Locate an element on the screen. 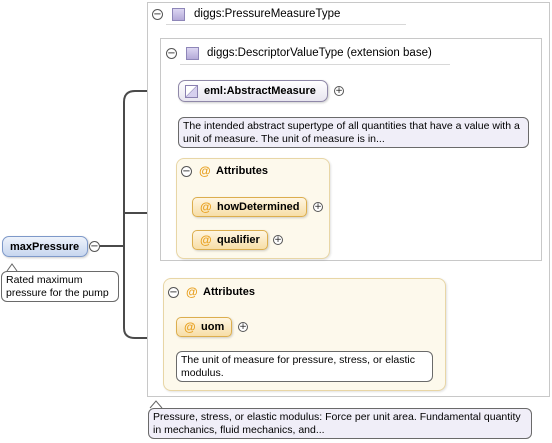 The height and width of the screenshot is (443, 552). max-pressure-element: maxPressure is located at coordinates (45, 246).